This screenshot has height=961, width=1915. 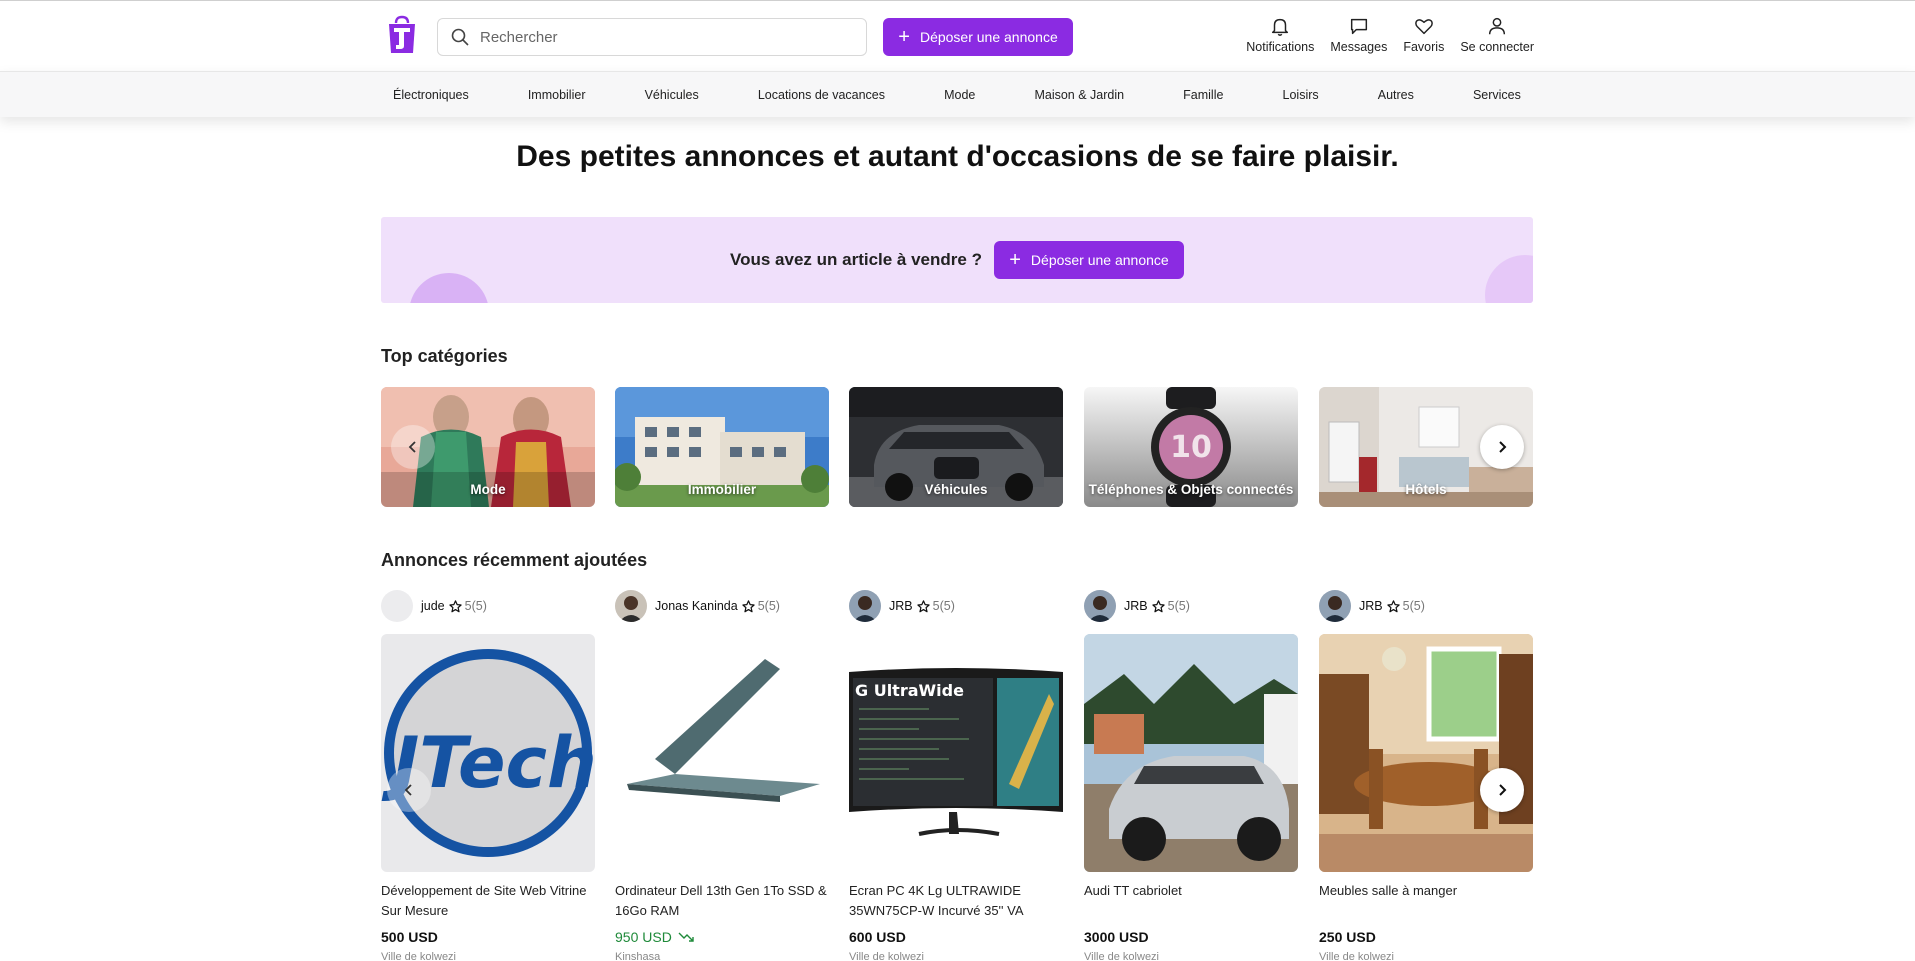 What do you see at coordinates (660, 37) in the screenshot?
I see `search-input` at bounding box center [660, 37].